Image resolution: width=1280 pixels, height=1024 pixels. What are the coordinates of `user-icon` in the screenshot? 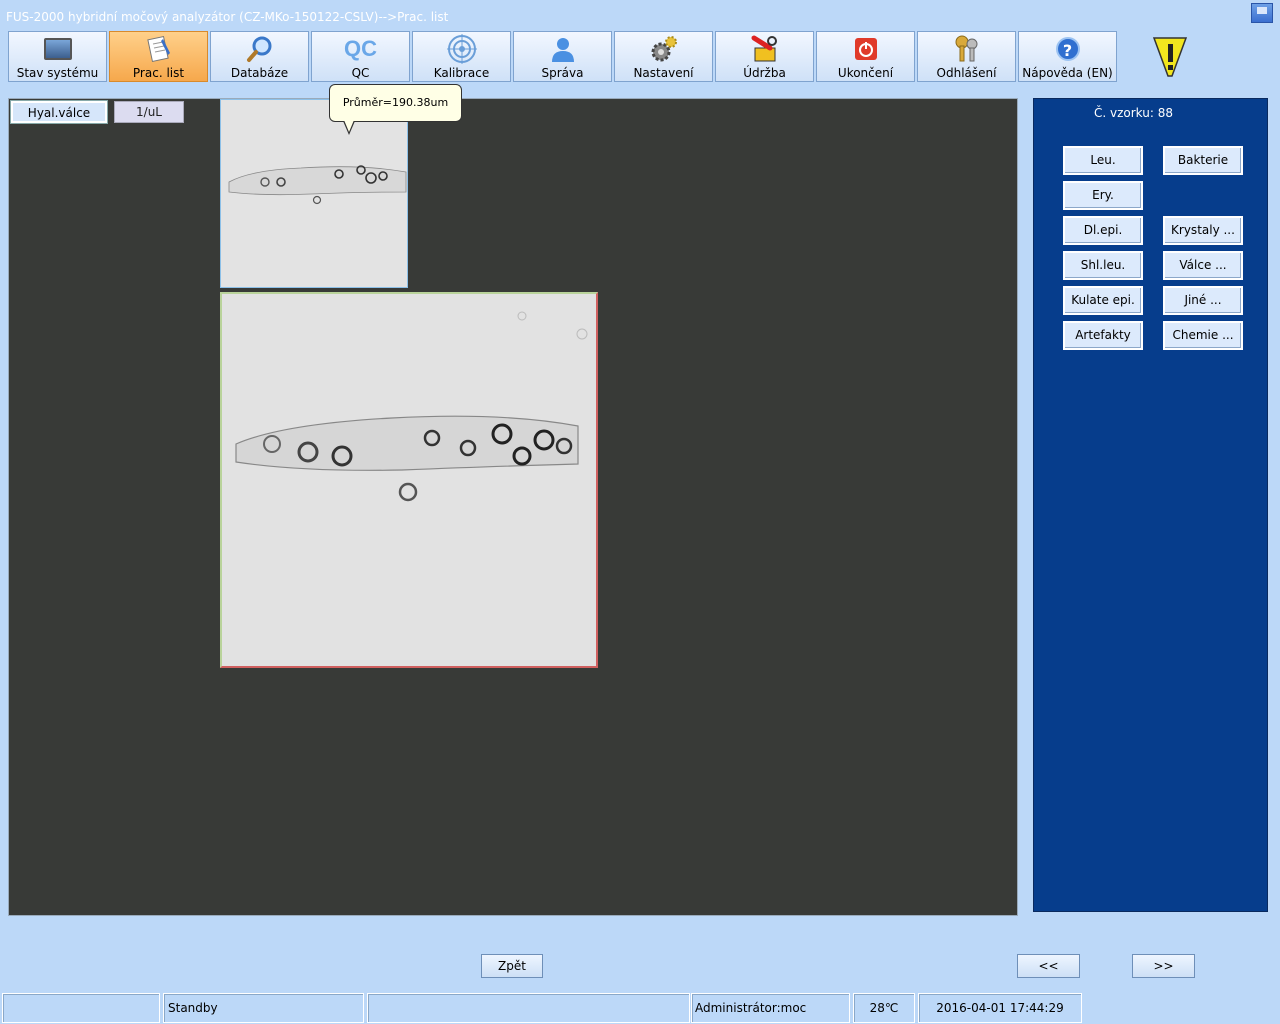 It's located at (563, 49).